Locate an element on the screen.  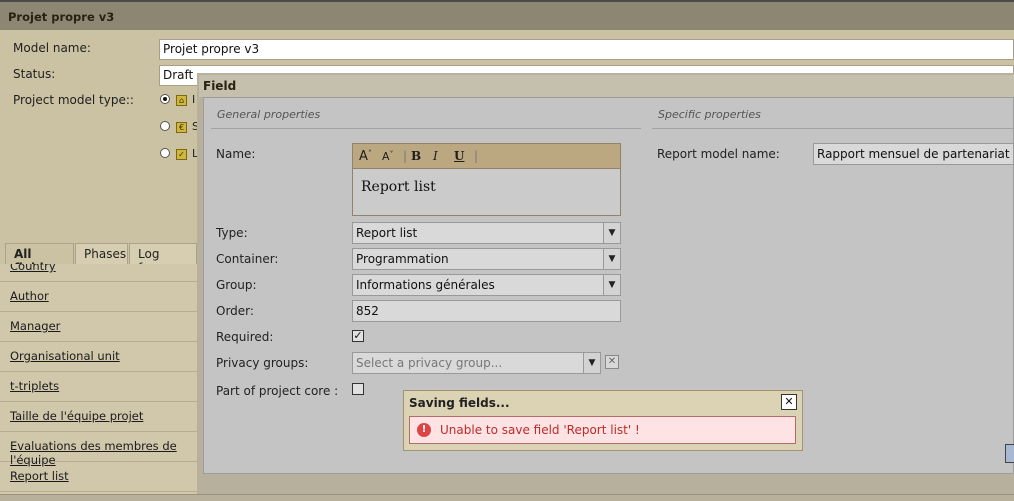
privacy-groups-label: Privacy groups: is located at coordinates (262, 363).